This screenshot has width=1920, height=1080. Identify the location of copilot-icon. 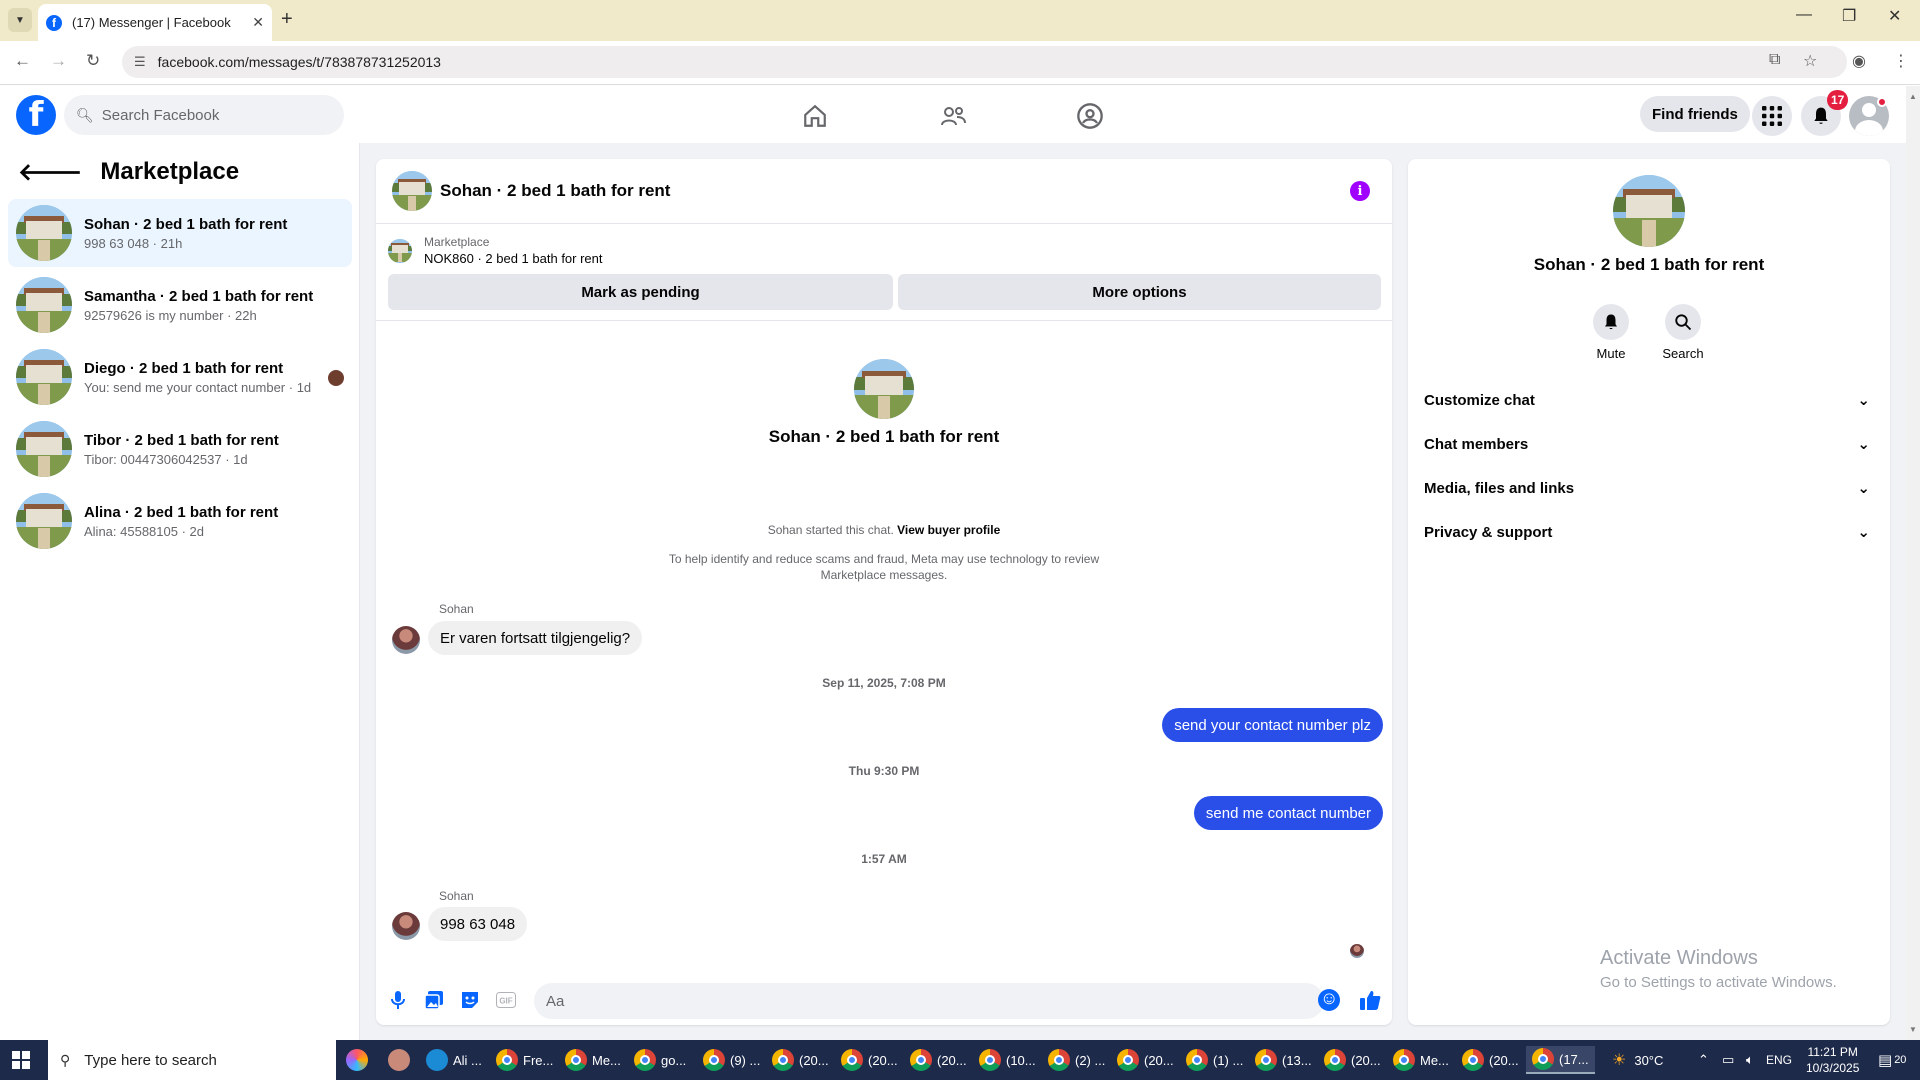
(359, 1060).